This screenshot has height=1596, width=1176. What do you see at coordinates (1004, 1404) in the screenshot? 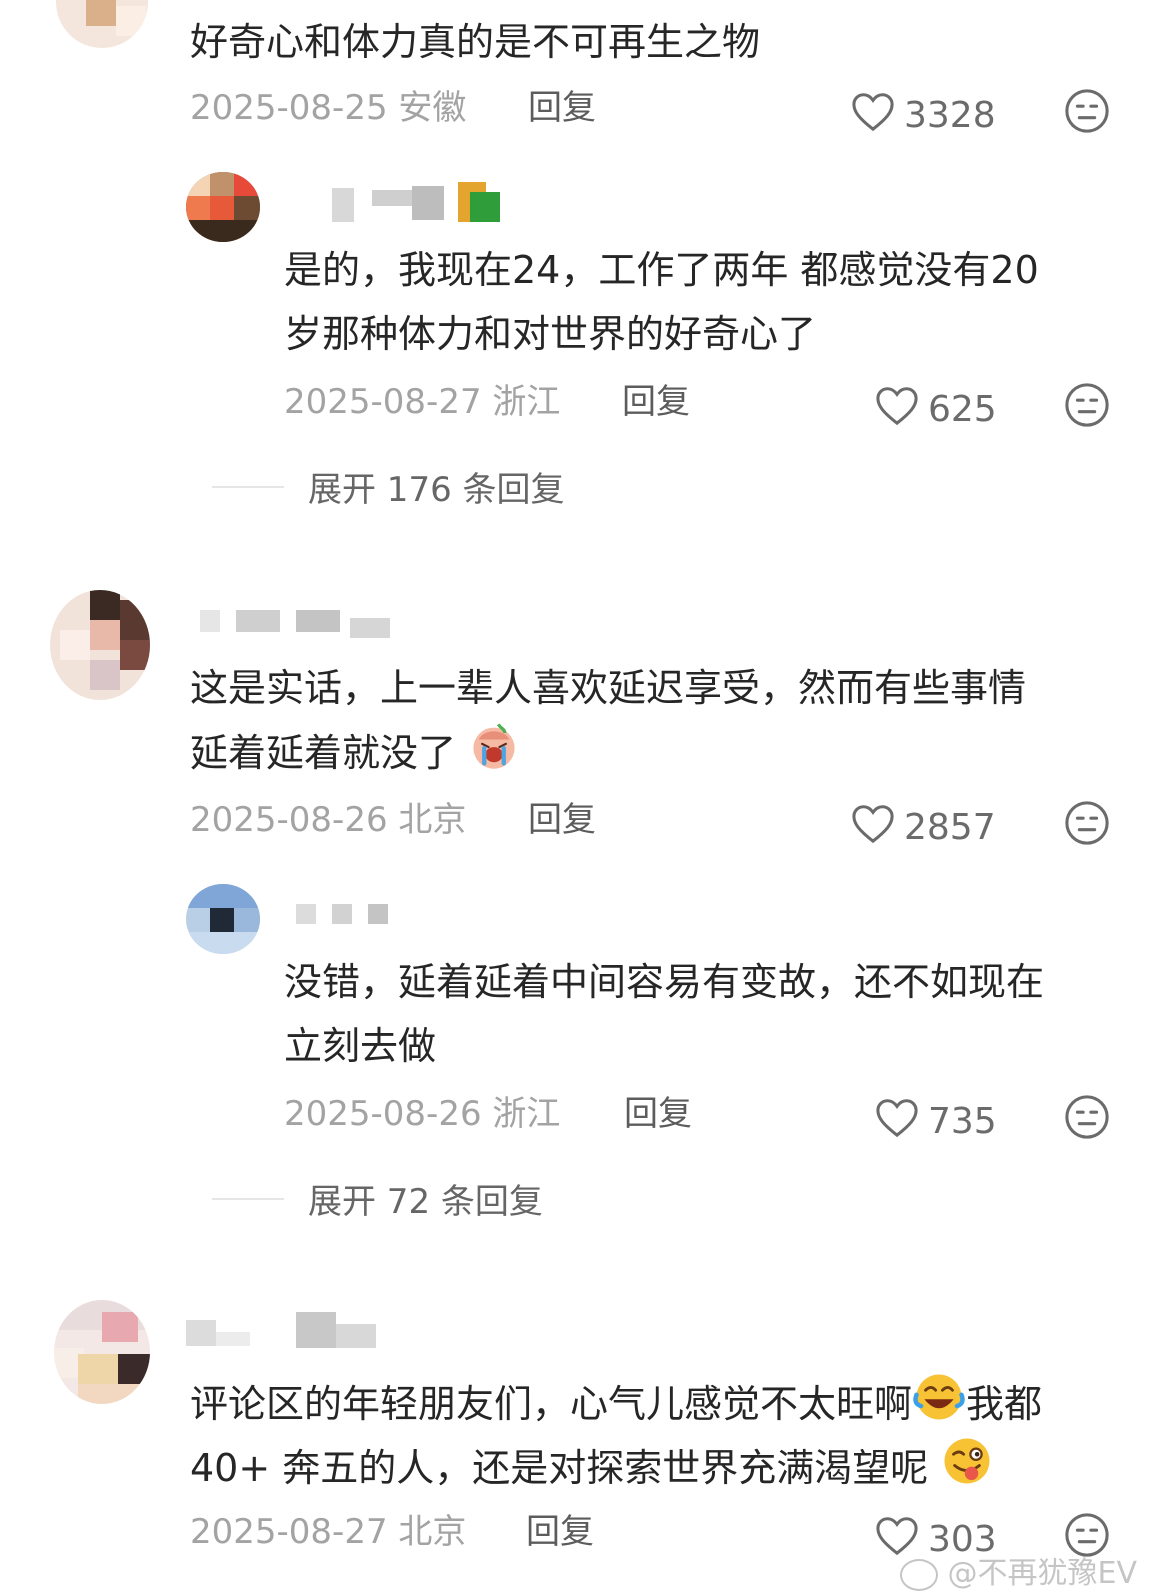
I see `comment-text-line: 我都` at bounding box center [1004, 1404].